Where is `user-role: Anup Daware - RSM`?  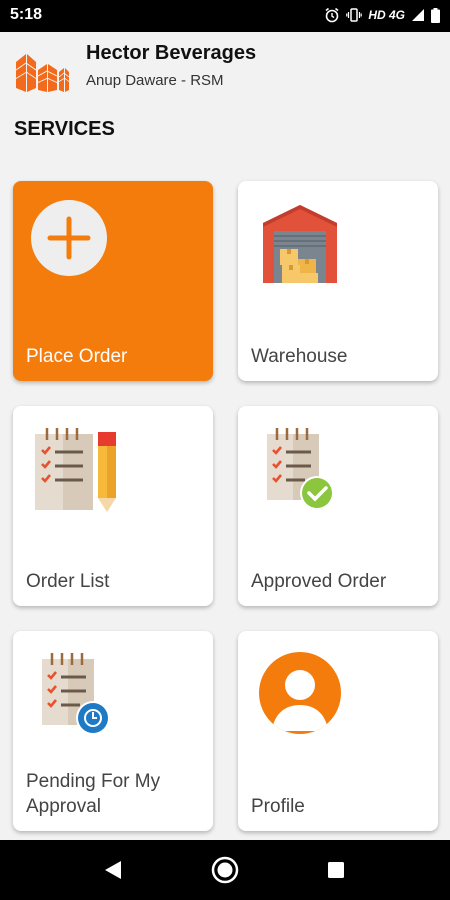 user-role: Anup Daware - RSM is located at coordinates (155, 80).